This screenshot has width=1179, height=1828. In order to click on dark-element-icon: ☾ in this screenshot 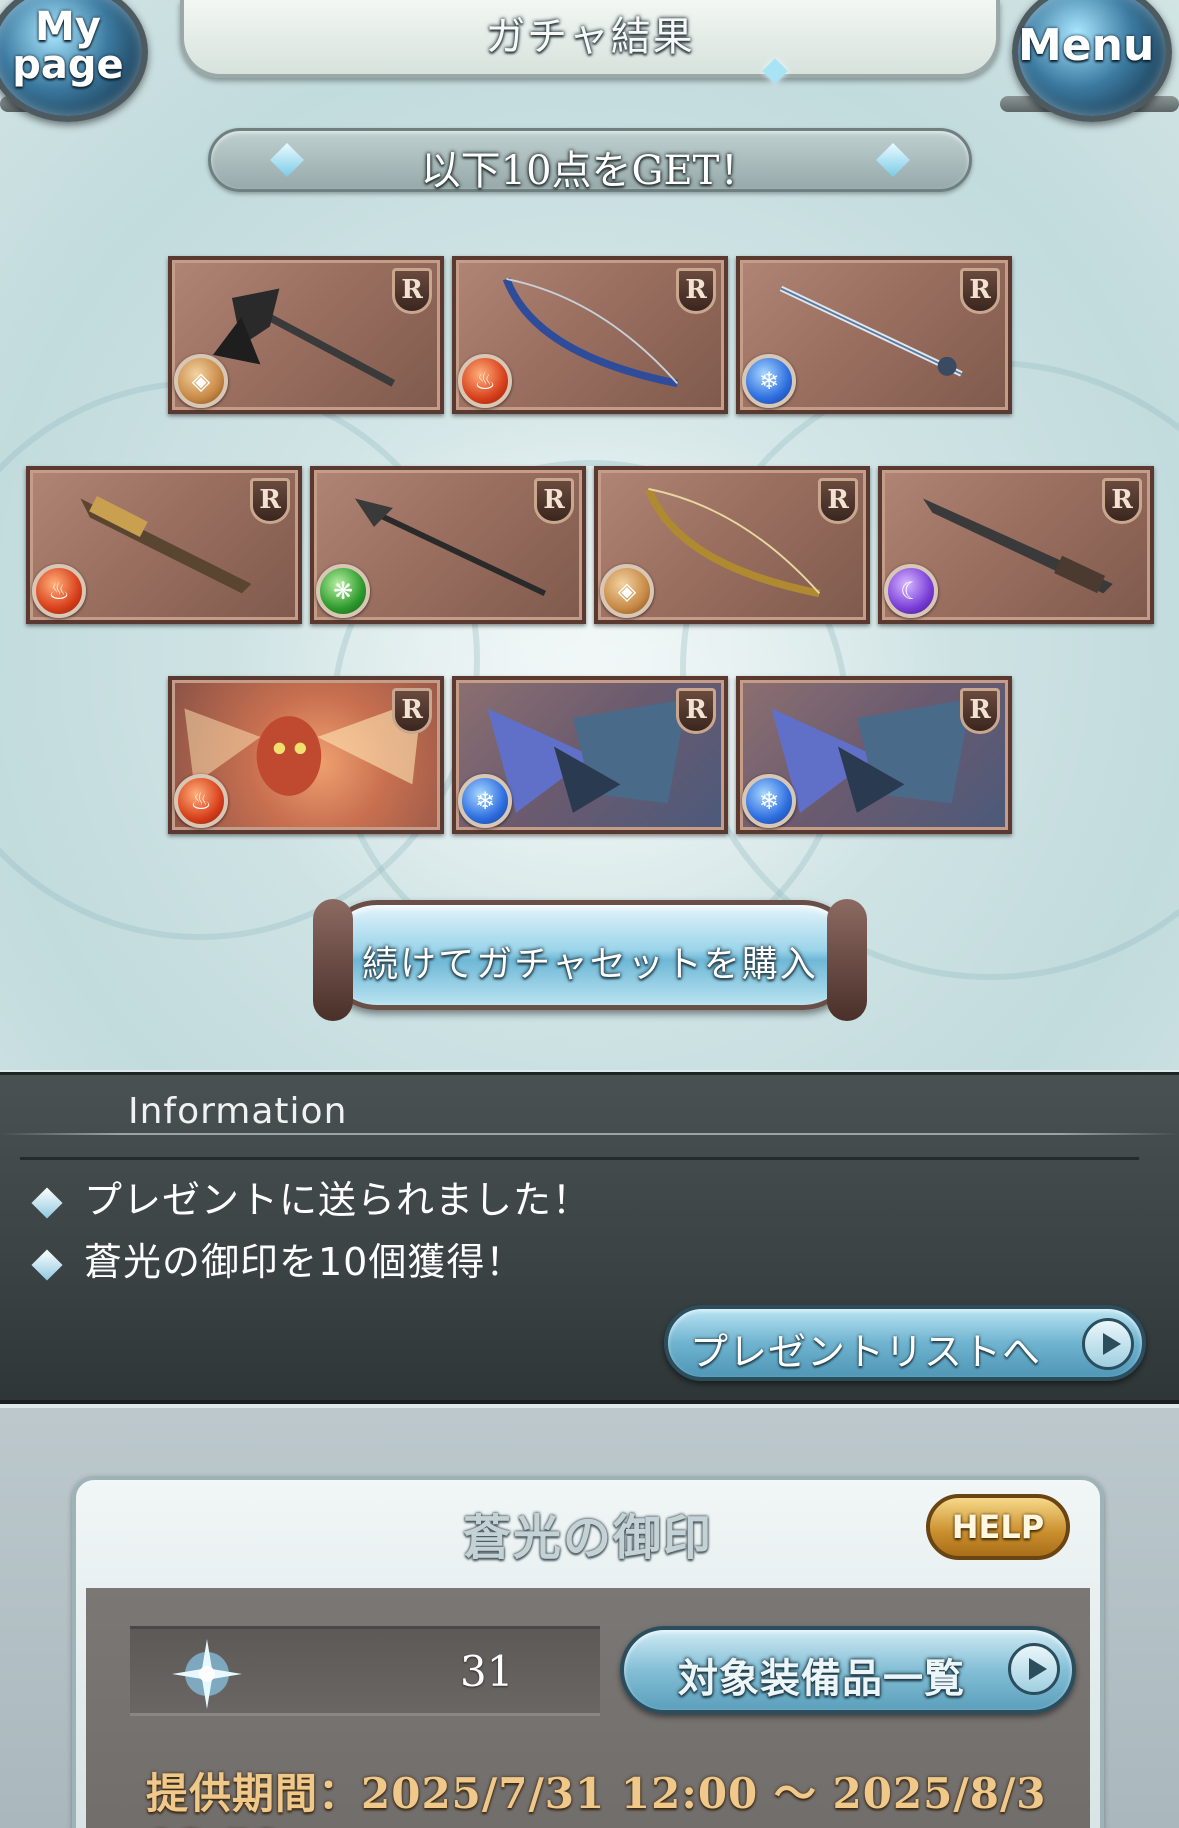, I will do `click(911, 591)`.